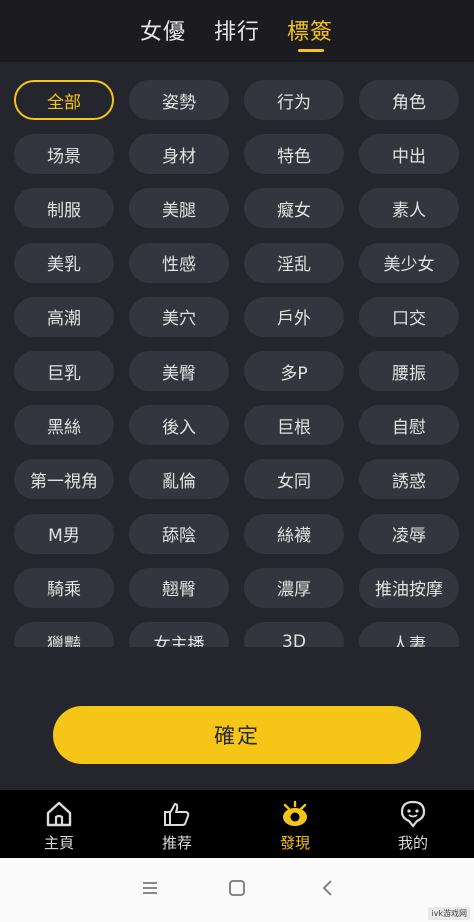 The height and width of the screenshot is (922, 474). I want to click on tag-chip: 高潮, so click(64, 316).